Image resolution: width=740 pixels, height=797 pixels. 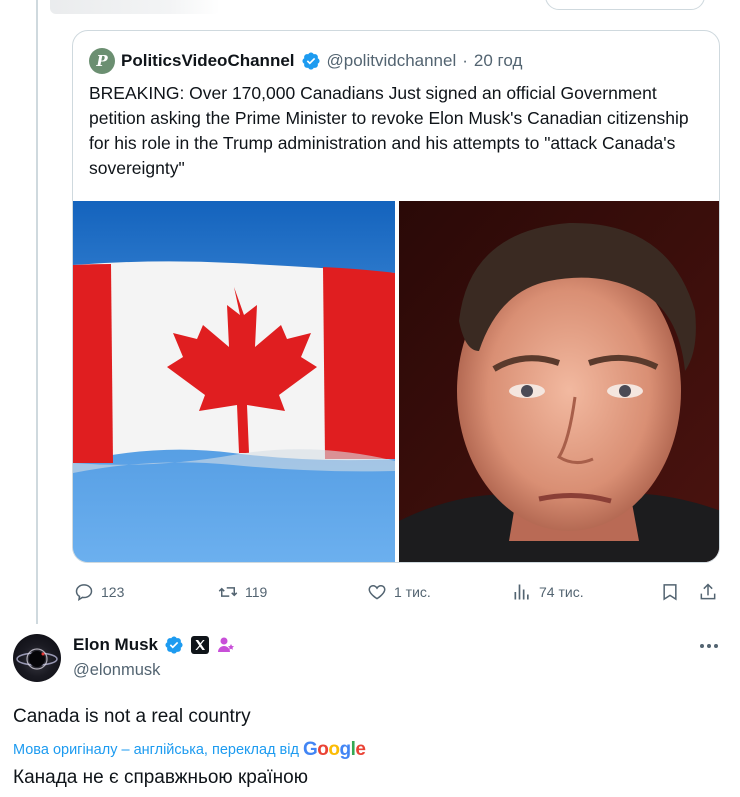 I want to click on quoted-author-avatar: P, so click(x=102, y=61).